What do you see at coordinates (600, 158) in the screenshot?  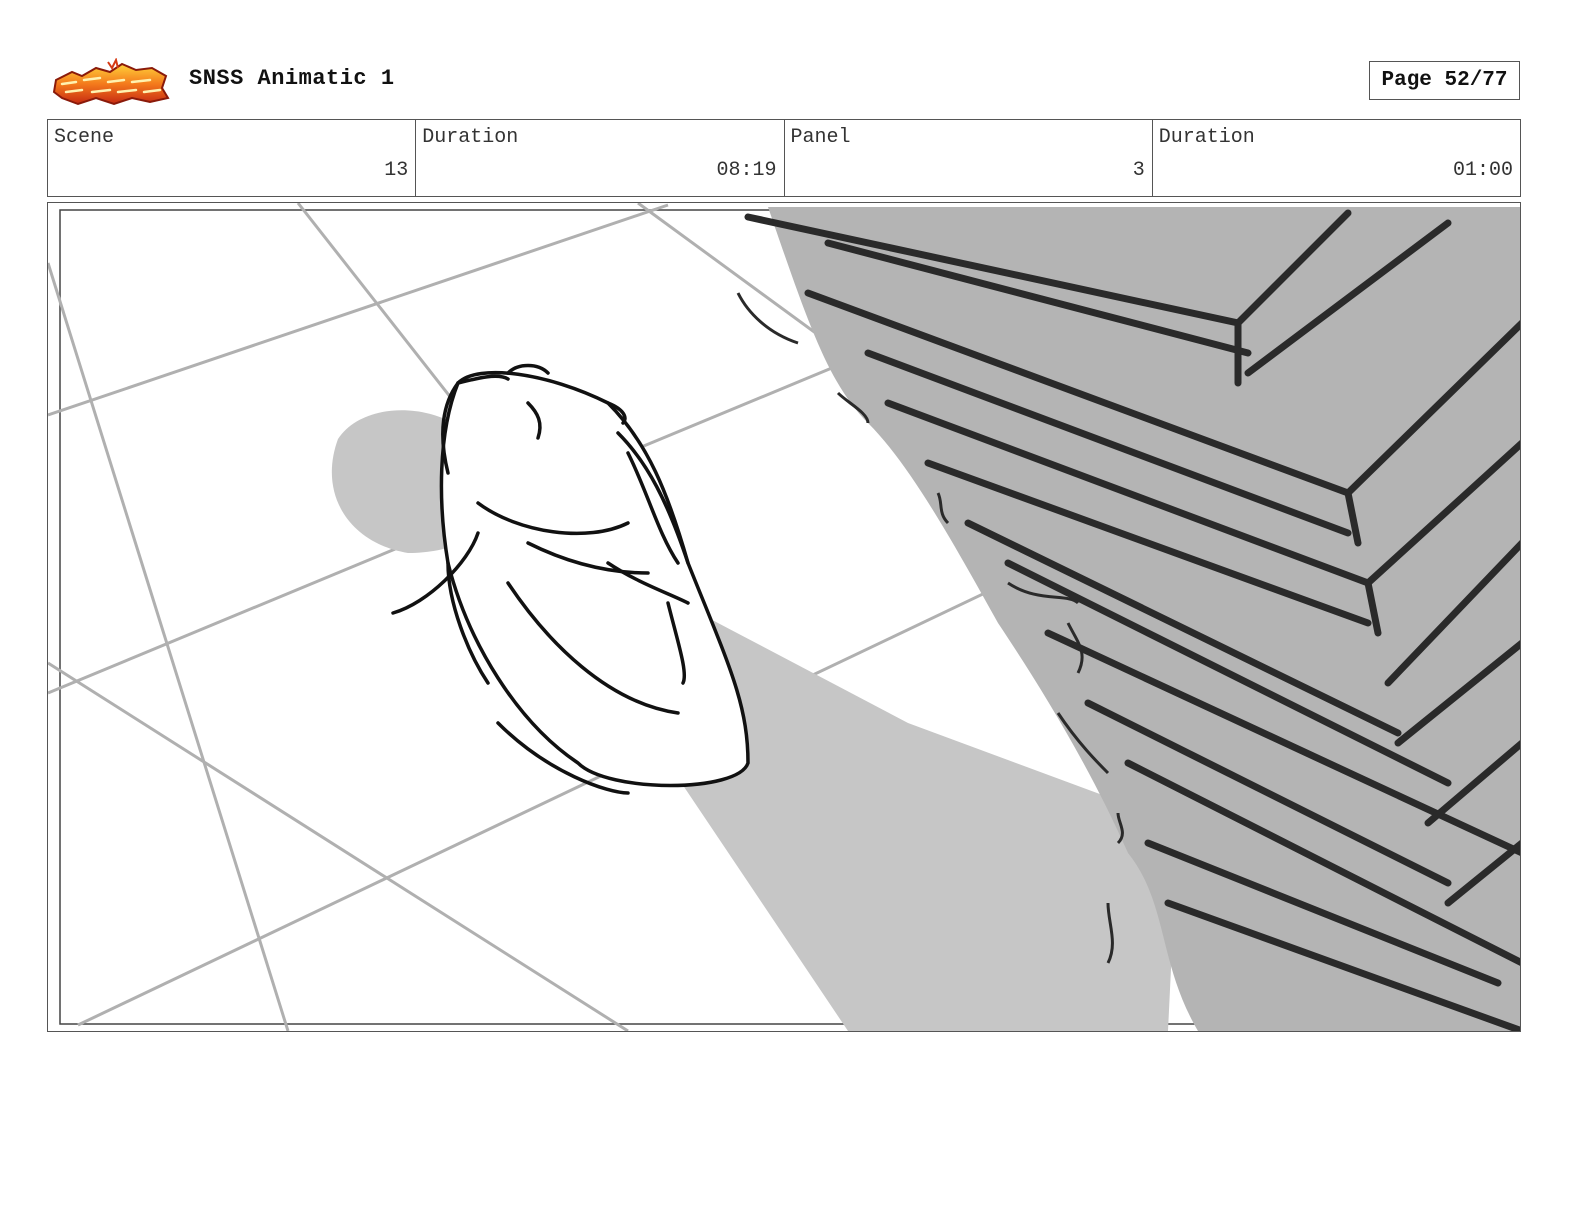 I see `scene-duration-cell: Duration 08:19` at bounding box center [600, 158].